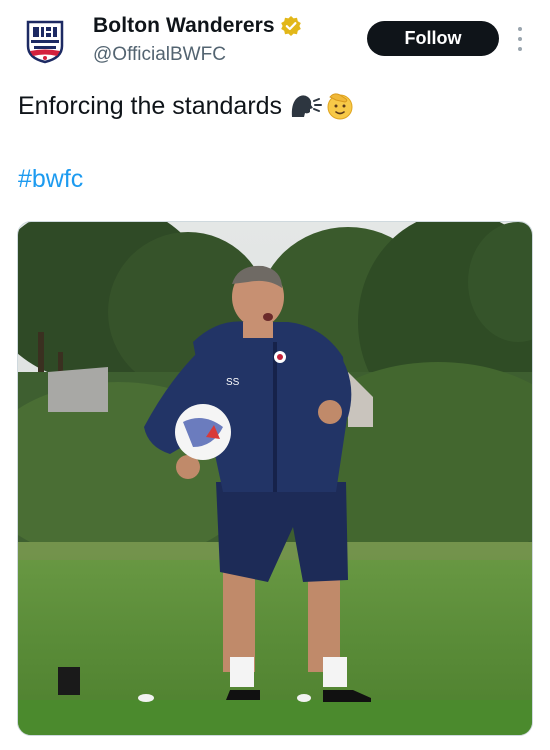  Describe the element at coordinates (184, 26) in the screenshot. I see `display-name: Bolton Wanderers` at that location.